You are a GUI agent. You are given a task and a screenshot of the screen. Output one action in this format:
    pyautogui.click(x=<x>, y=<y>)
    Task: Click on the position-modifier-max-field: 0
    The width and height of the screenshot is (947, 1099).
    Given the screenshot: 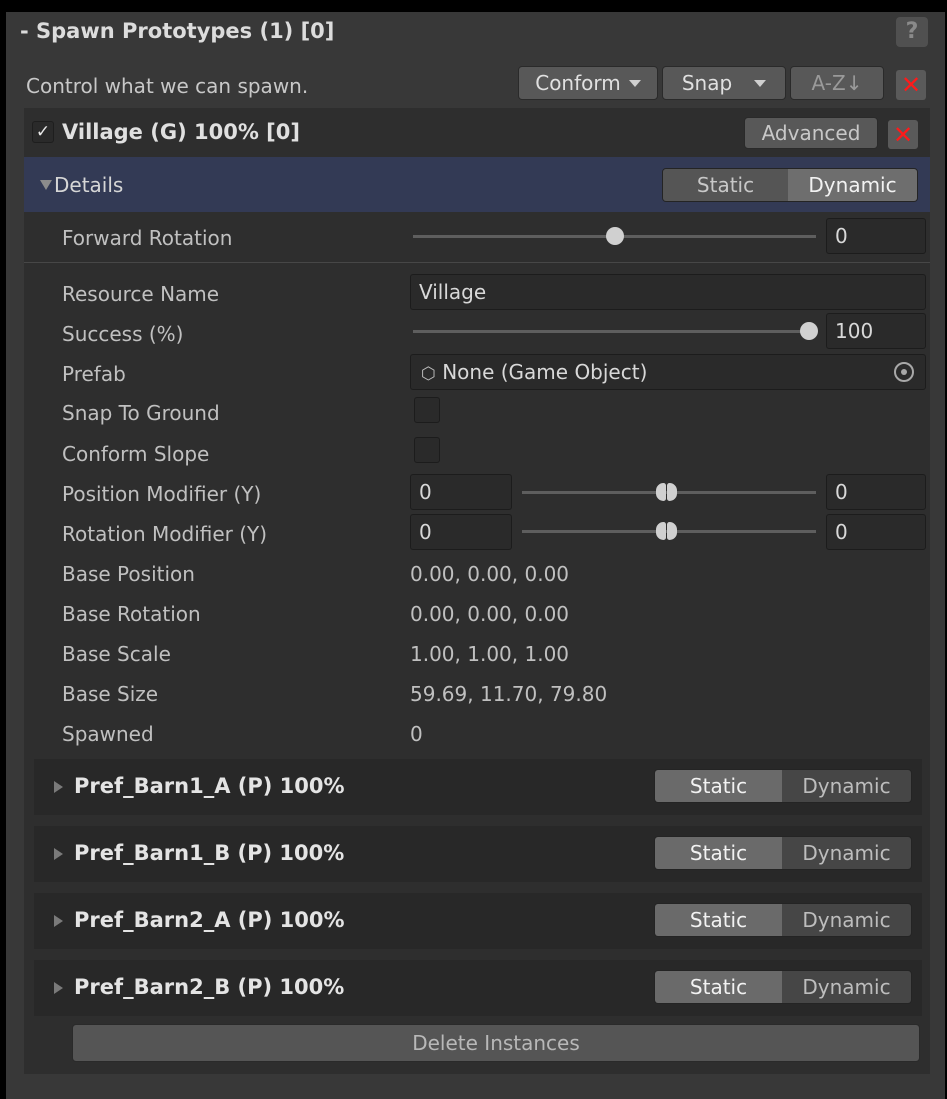 What is the action you would take?
    pyautogui.click(x=876, y=492)
    